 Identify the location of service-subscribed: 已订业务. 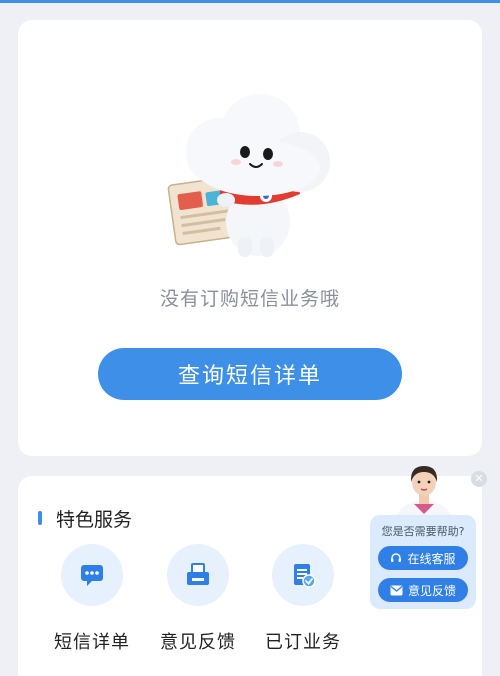
(303, 599).